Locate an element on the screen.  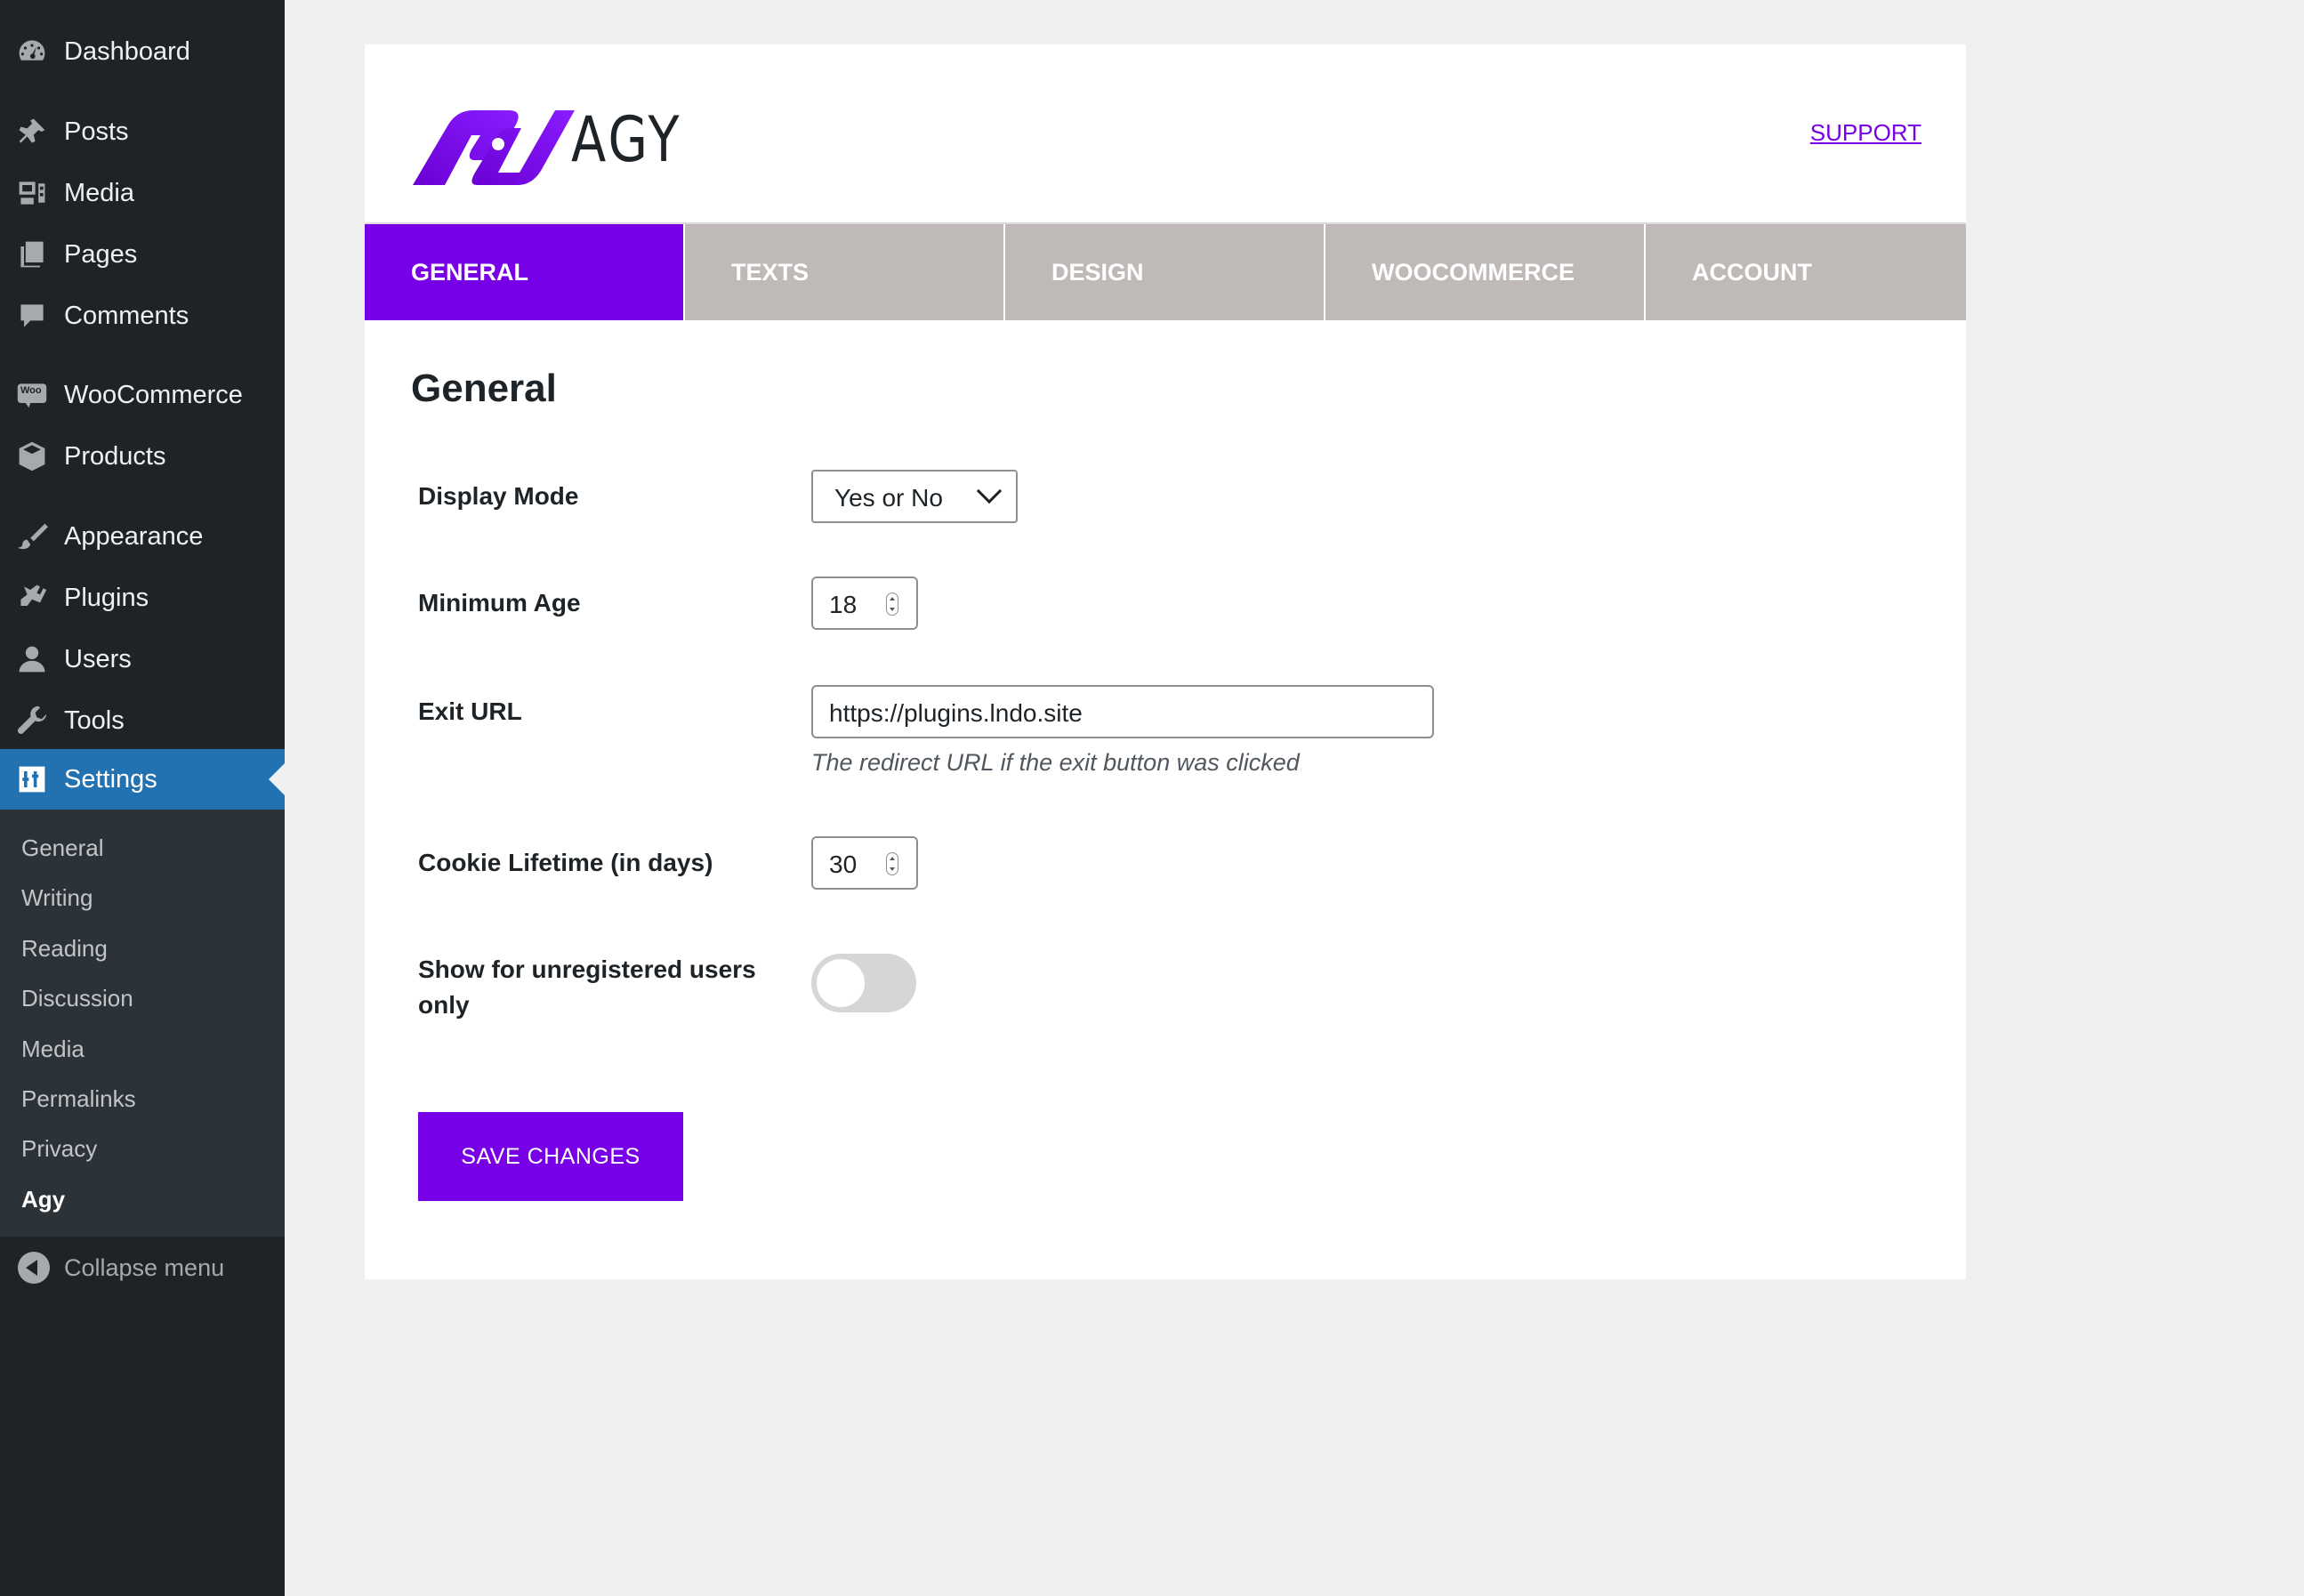
unregistered-only-label-line1: Show for unregistered users is located at coordinates (587, 969).